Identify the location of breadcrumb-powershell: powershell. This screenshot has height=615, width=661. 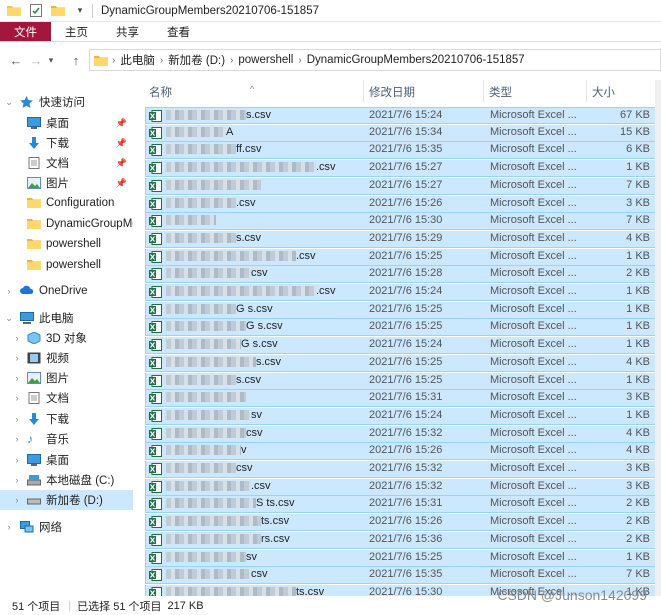
(265, 60).